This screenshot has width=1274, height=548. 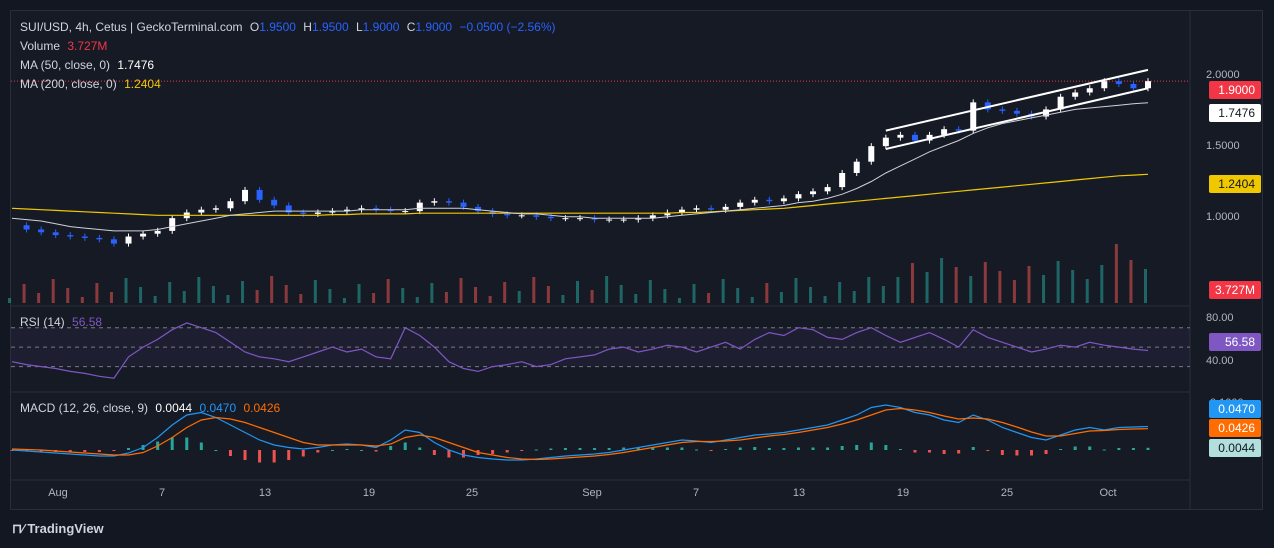 I want to click on macd-price-label: 0.0470, so click(x=1235, y=409).